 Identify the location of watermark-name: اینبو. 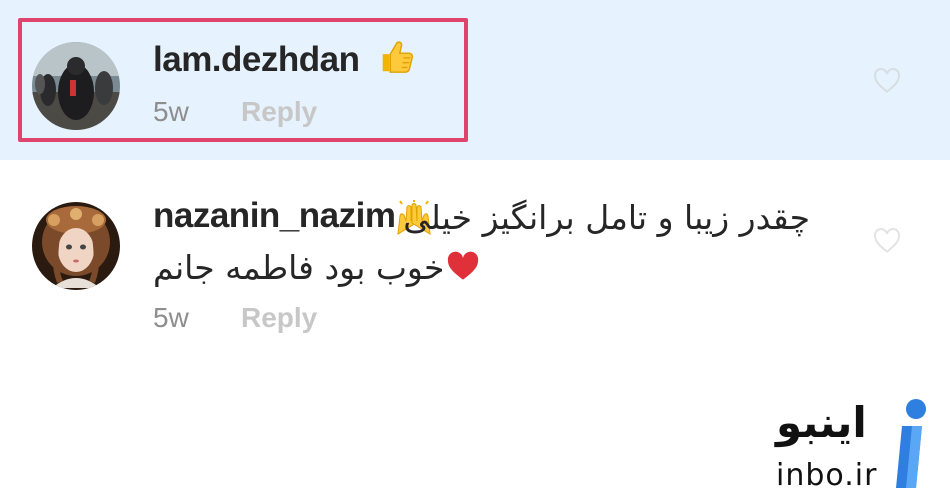
(821, 422).